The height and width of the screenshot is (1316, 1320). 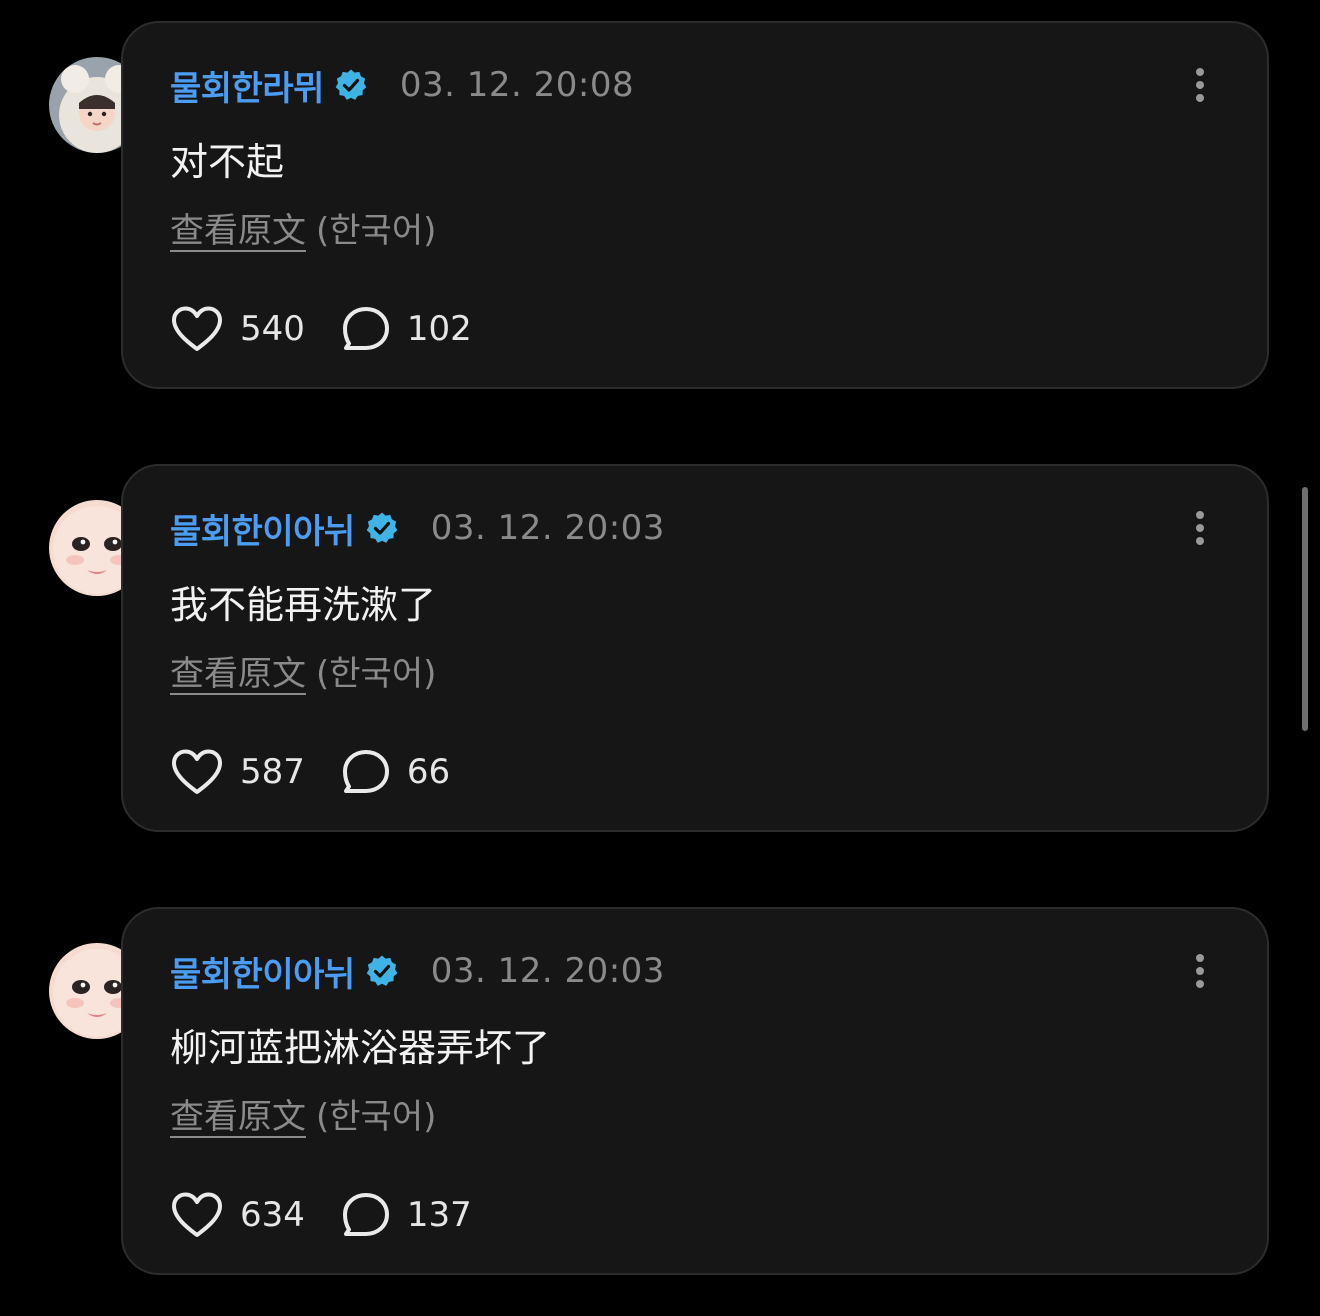 I want to click on like-button: 634, so click(x=237, y=1215).